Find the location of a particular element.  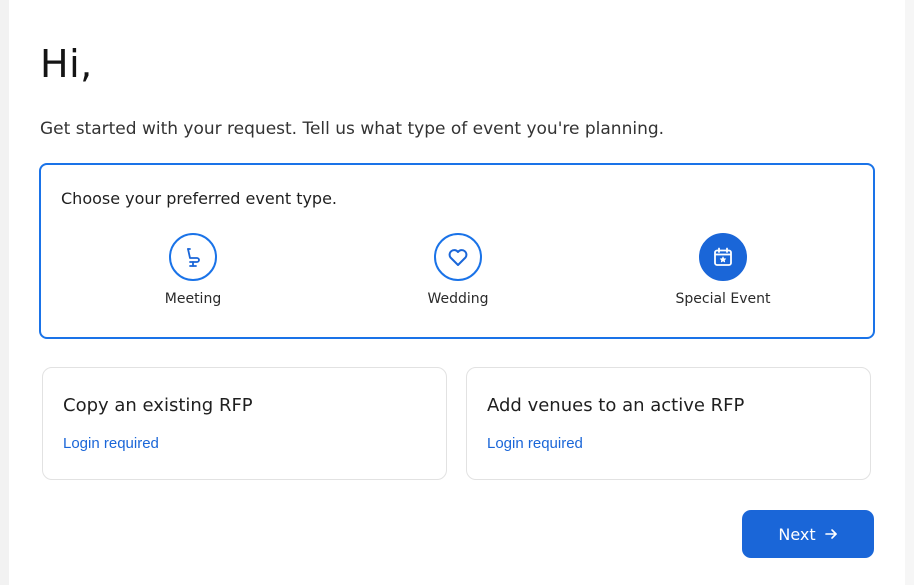

copy-existing-rfp-card: Copy an existing RFP Login required is located at coordinates (244, 423).